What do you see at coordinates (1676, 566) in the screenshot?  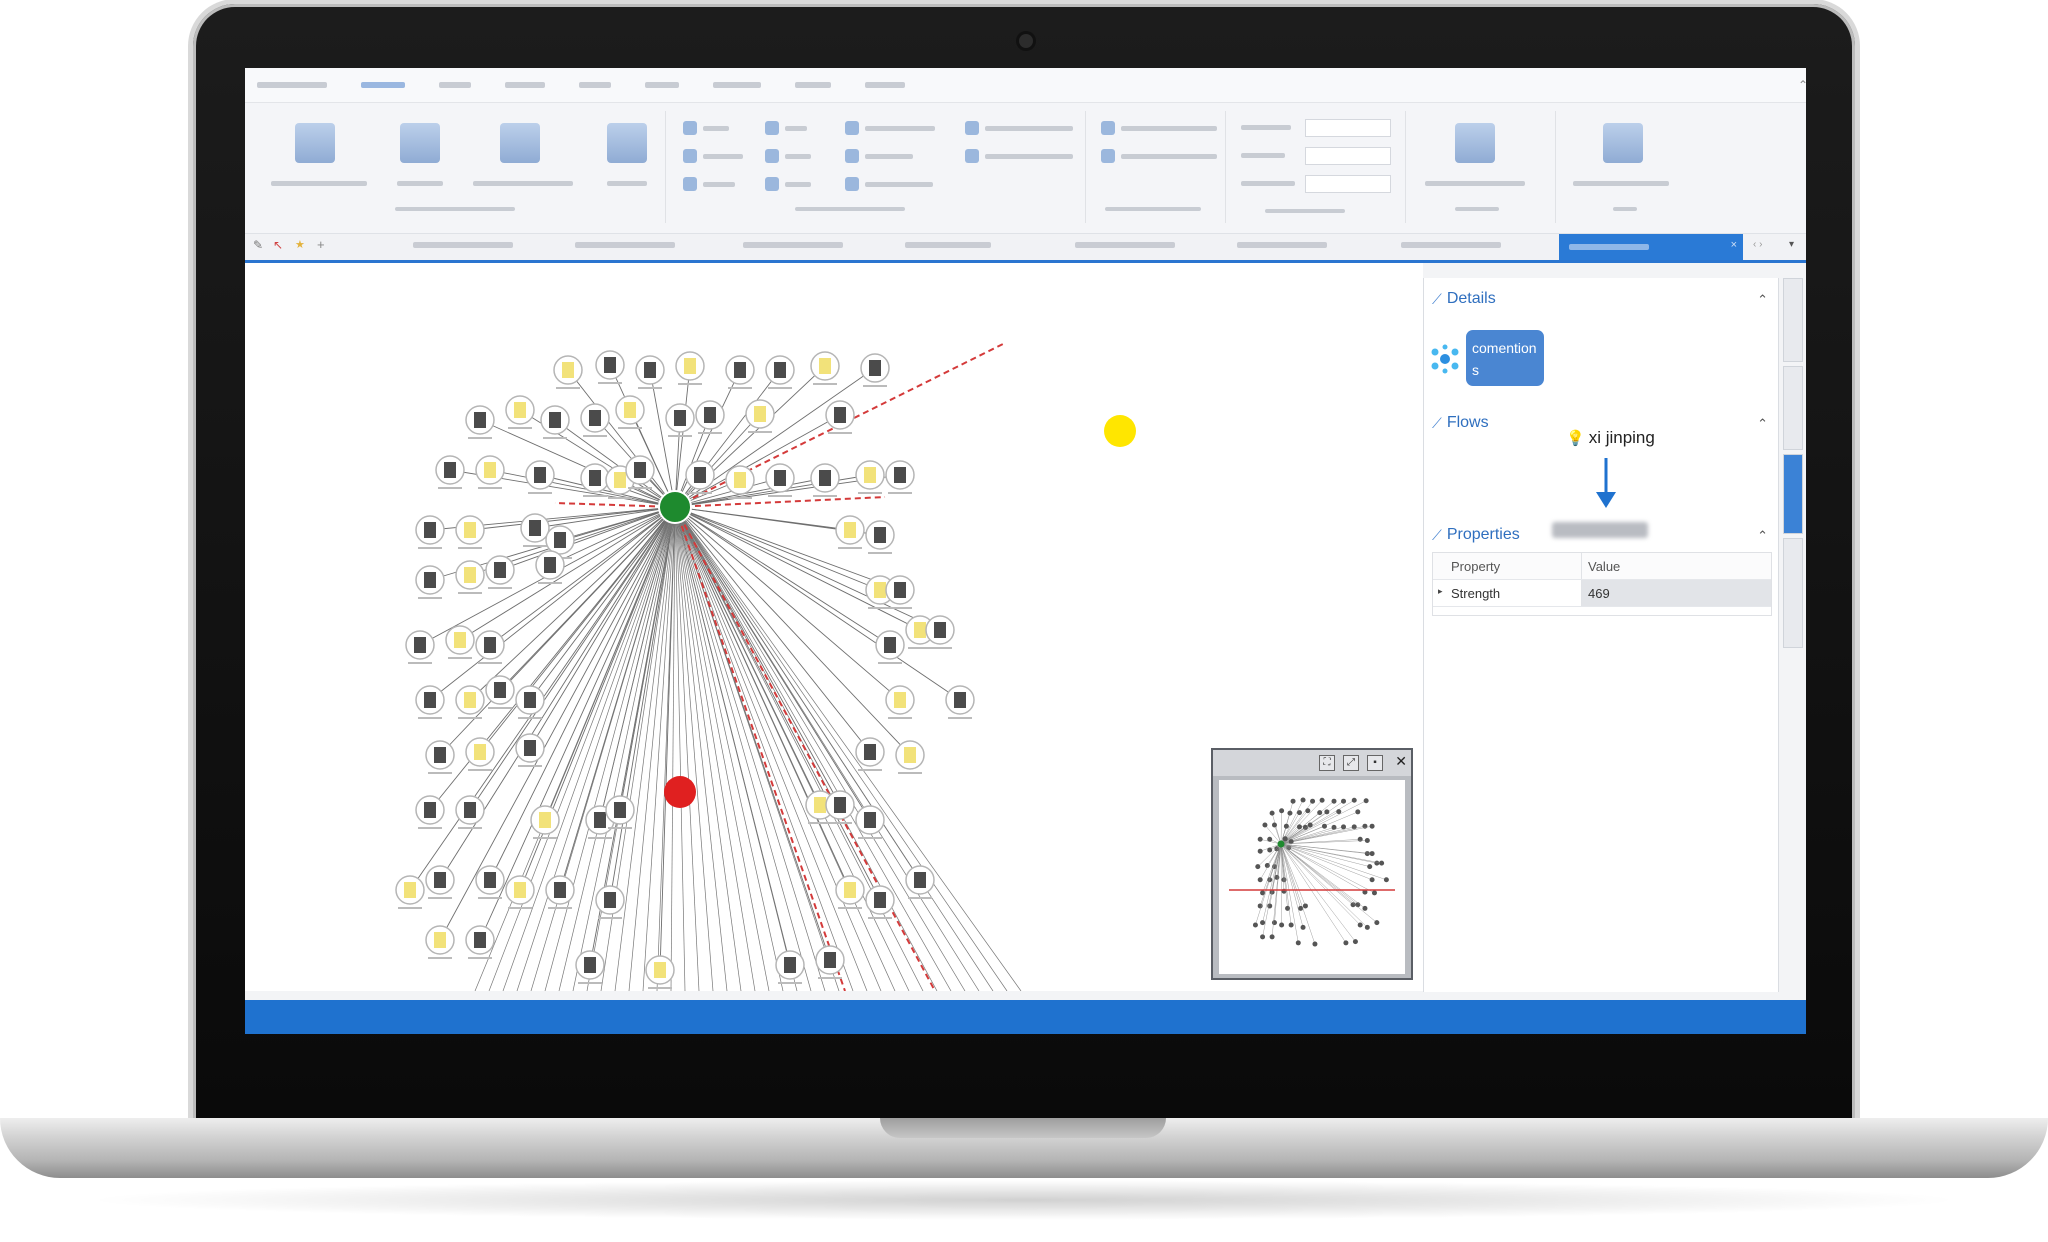 I see `column-header-value: Value` at bounding box center [1676, 566].